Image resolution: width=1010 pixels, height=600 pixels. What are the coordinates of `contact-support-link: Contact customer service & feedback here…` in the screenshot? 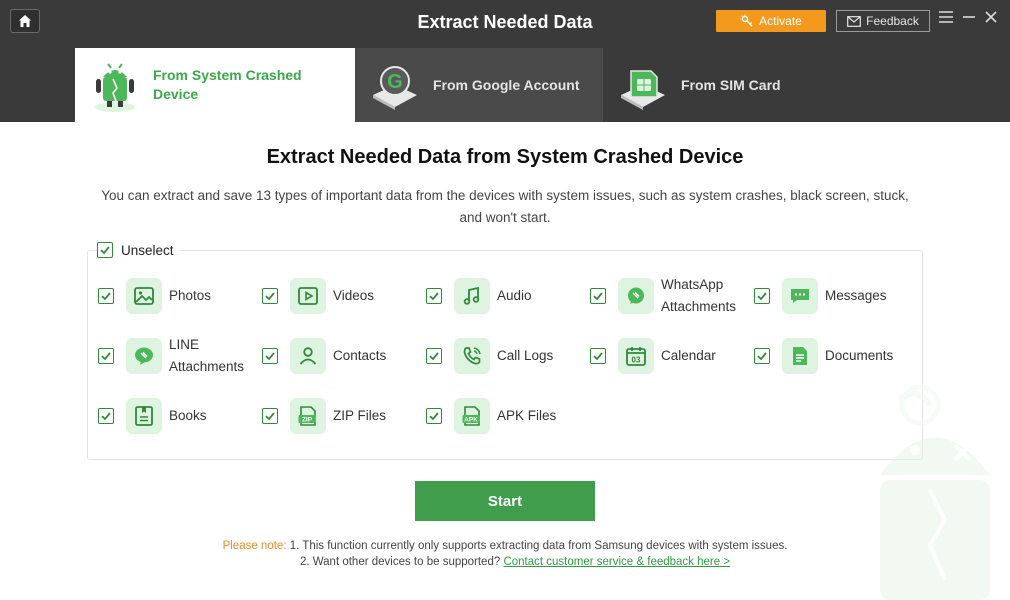 It's located at (616, 562).